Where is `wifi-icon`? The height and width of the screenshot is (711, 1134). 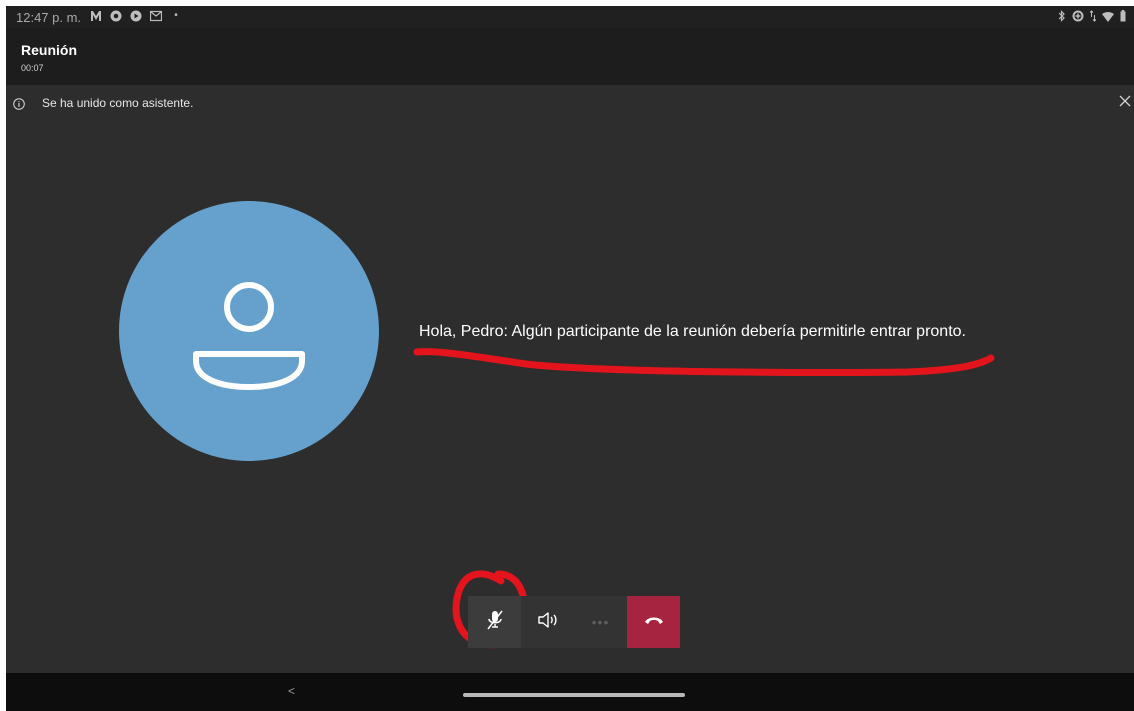
wifi-icon is located at coordinates (1108, 17).